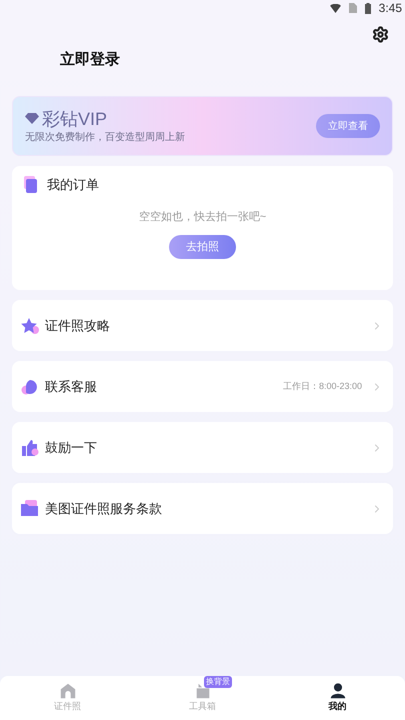  Describe the element at coordinates (202, 126) in the screenshot. I see `vip-banner: 彩钻VIP 无限次免费制作，百变造型周周上新 立即查看` at that location.